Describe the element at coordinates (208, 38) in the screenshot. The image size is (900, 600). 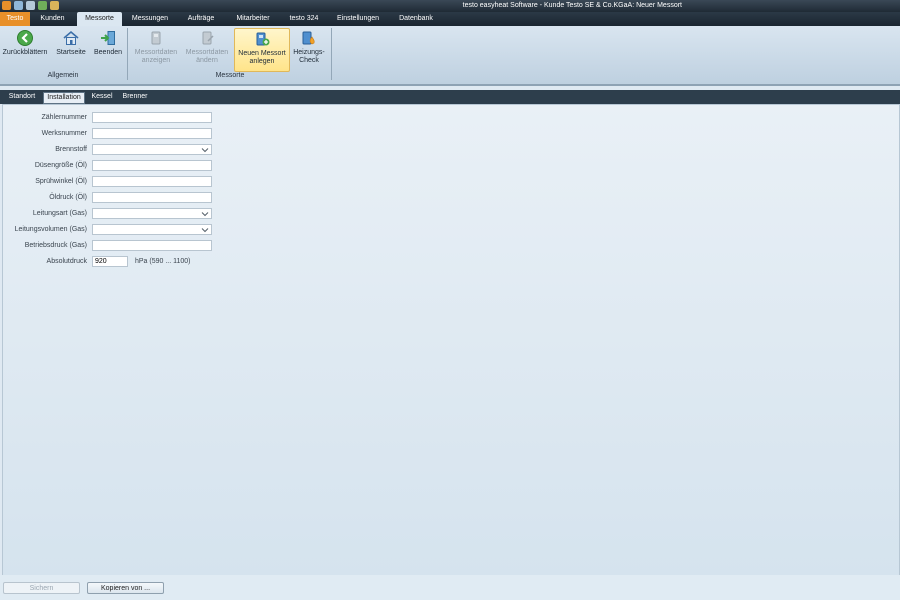
I see `location-edit-icon` at that location.